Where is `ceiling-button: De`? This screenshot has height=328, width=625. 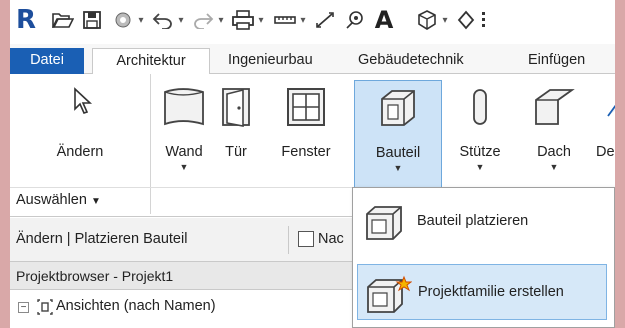
ceiling-button: De is located at coordinates (601, 131).